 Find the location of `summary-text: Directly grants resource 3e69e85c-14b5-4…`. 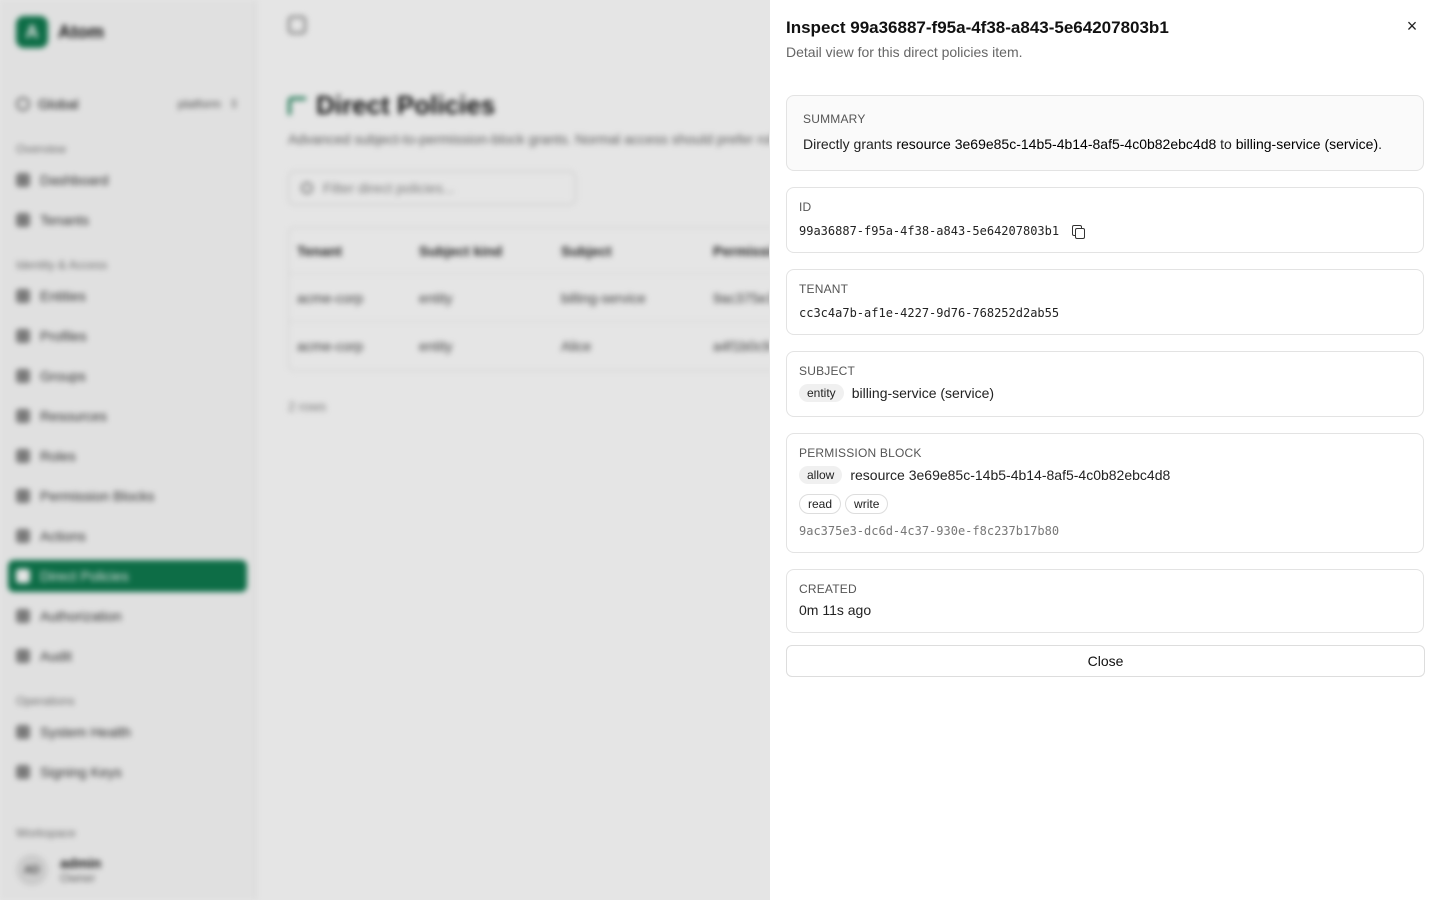

summary-text: Directly grants resource 3e69e85c-14b5-4… is located at coordinates (1105, 144).